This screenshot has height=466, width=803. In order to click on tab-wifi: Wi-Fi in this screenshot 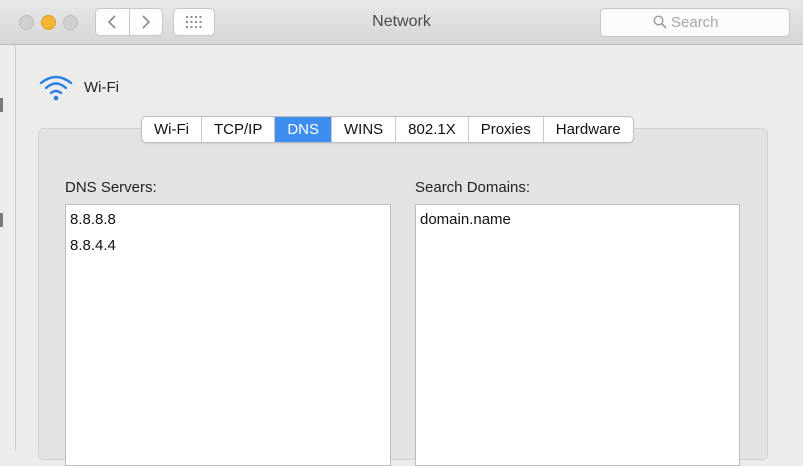, I will do `click(172, 129)`.